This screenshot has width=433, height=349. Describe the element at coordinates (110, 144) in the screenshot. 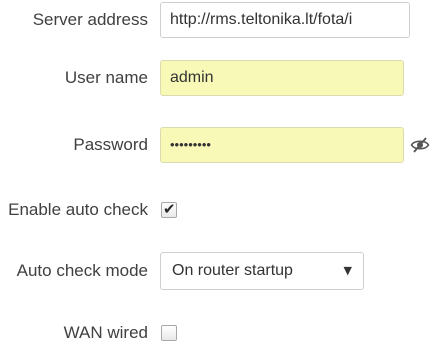

I see `password-label: Password` at that location.